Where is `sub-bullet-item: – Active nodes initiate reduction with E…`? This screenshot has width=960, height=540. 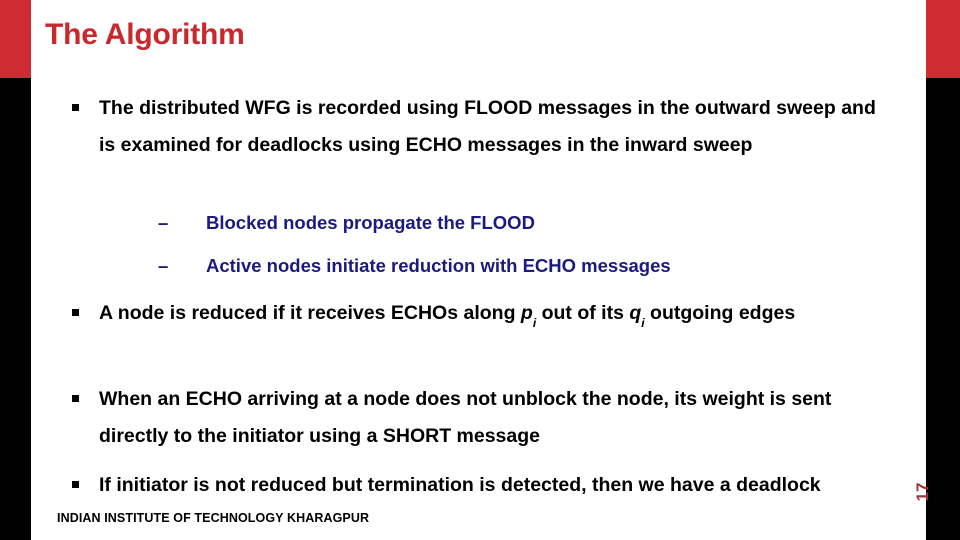 sub-bullet-item: – Active nodes initiate reduction with E… is located at coordinates (528, 266).